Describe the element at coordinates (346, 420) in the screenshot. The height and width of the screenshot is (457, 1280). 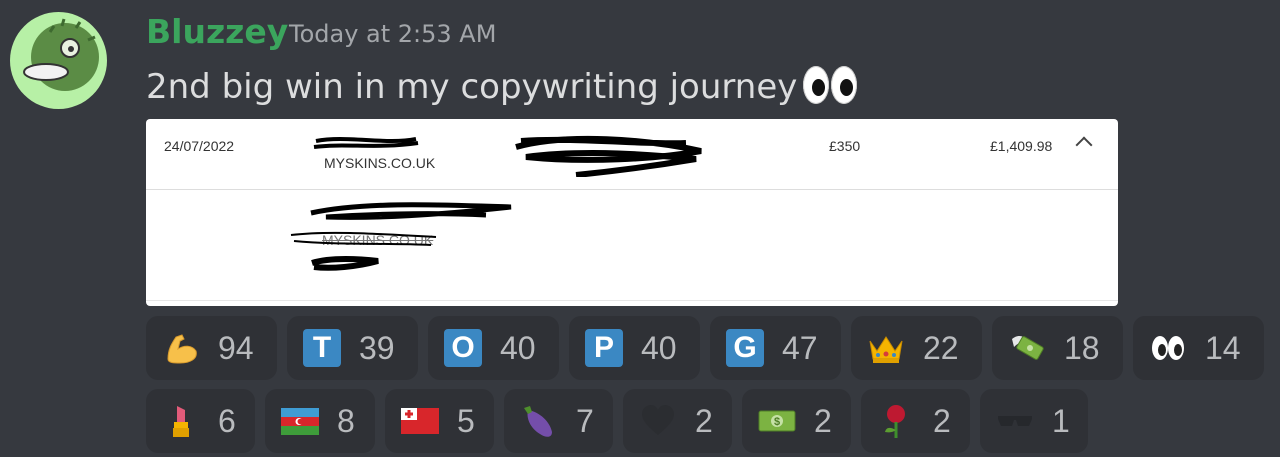
I see `reaction-count: 8` at that location.